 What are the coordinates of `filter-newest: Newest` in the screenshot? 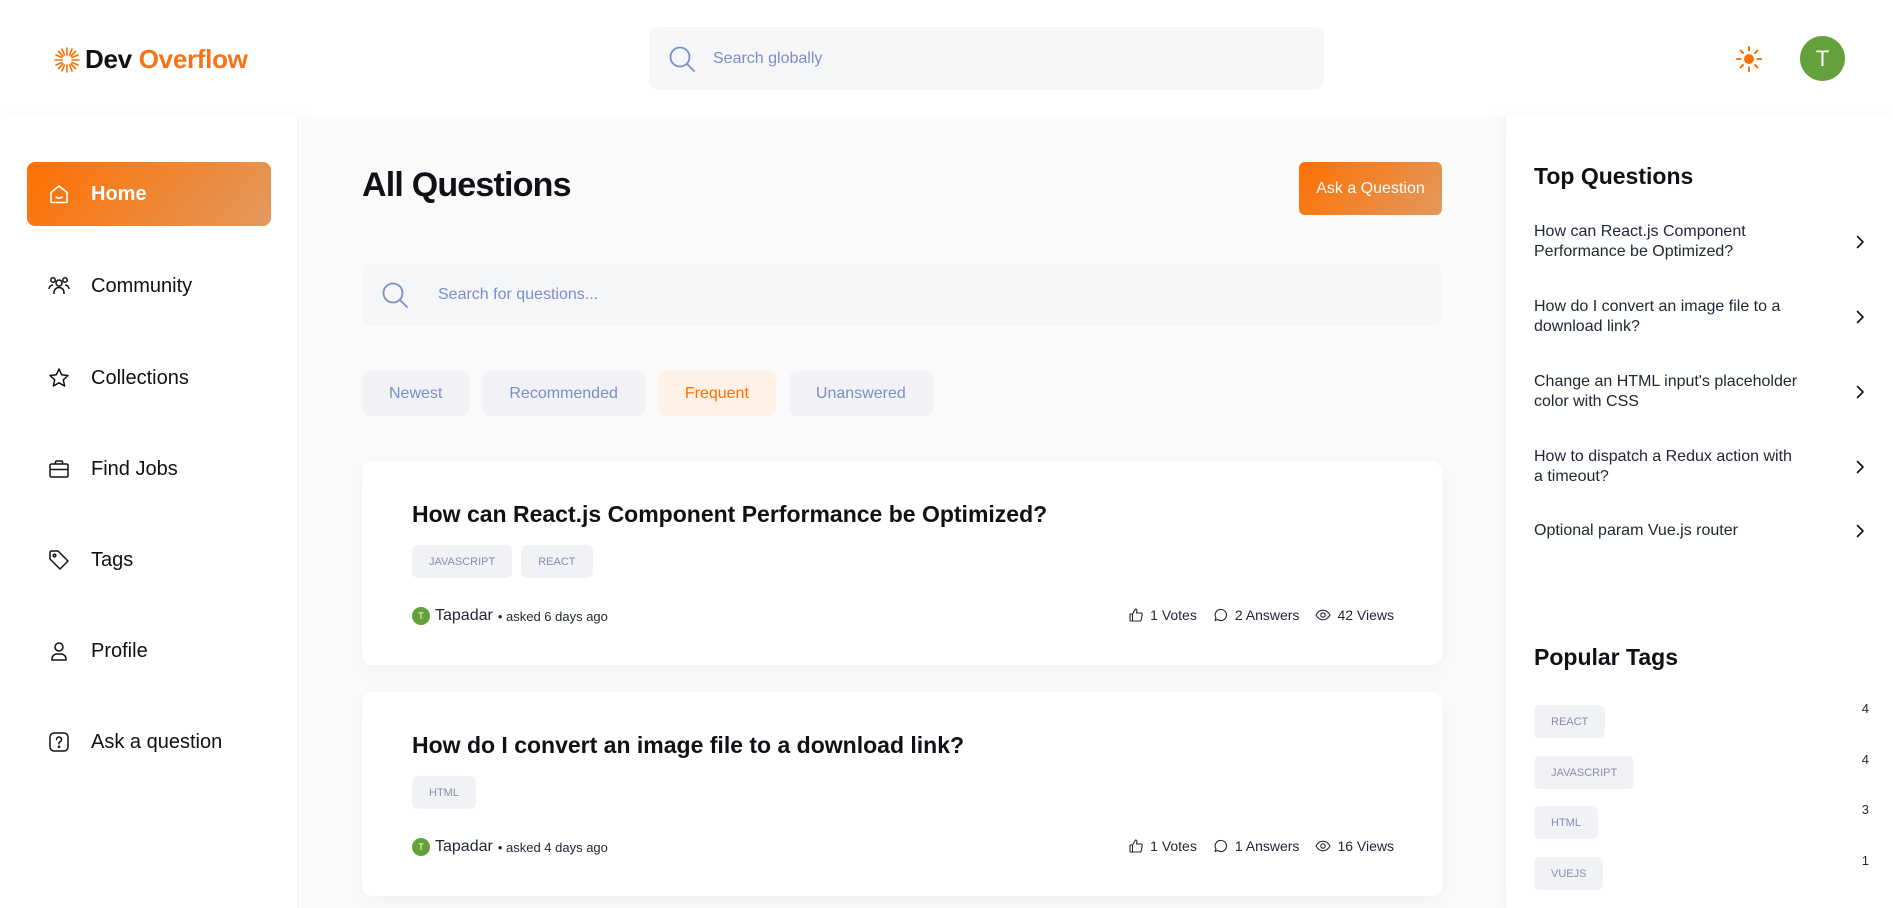 It's located at (416, 393).